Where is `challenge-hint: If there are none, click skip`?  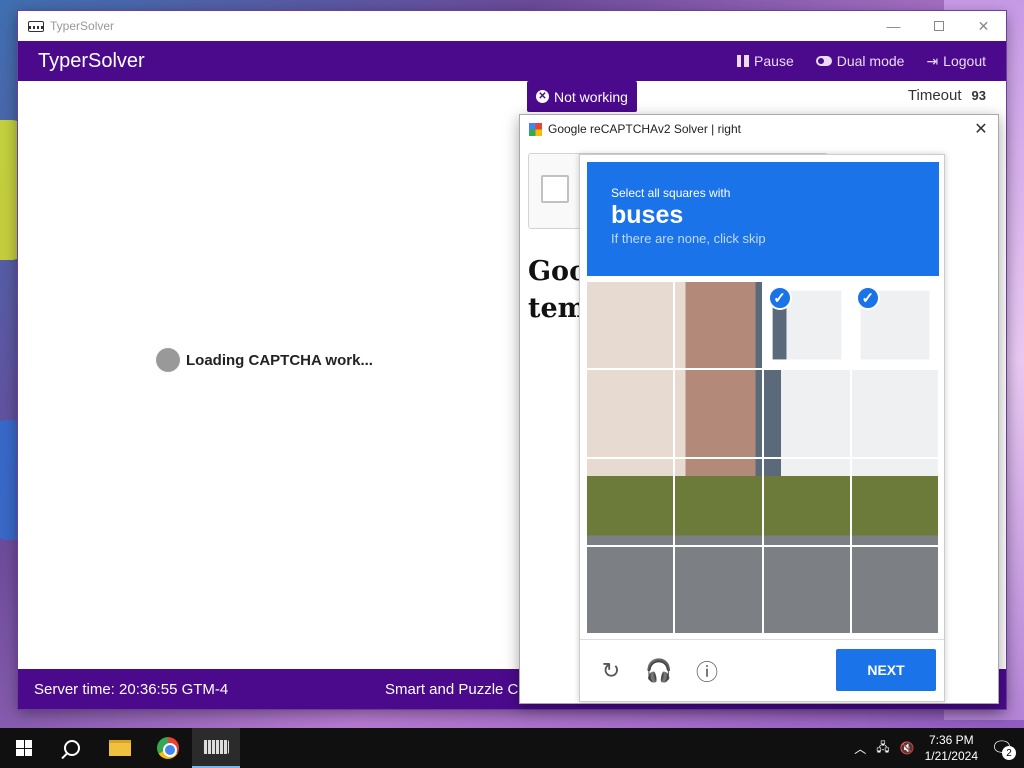 challenge-hint: If there are none, click skip is located at coordinates (688, 238).